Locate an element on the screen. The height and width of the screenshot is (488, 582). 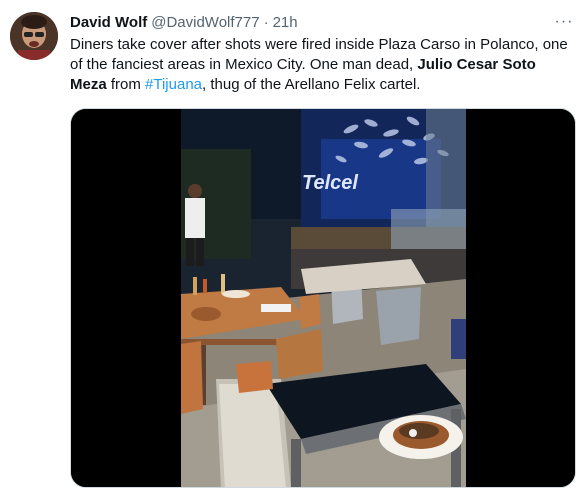
avatar is located at coordinates (34, 36).